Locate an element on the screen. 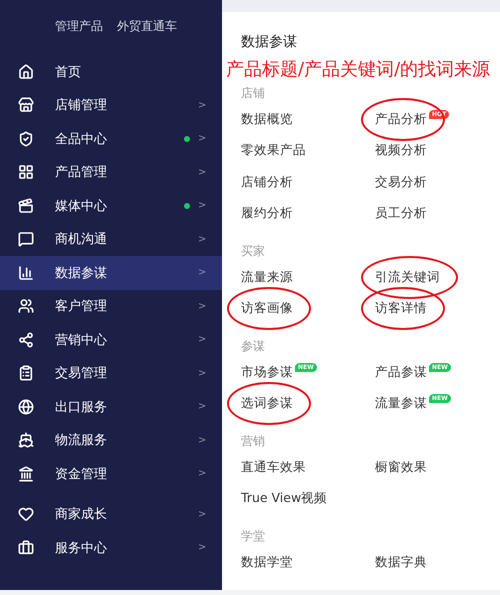 This screenshot has height=595, width=500. top-link: 外贸直通车 is located at coordinates (147, 26).